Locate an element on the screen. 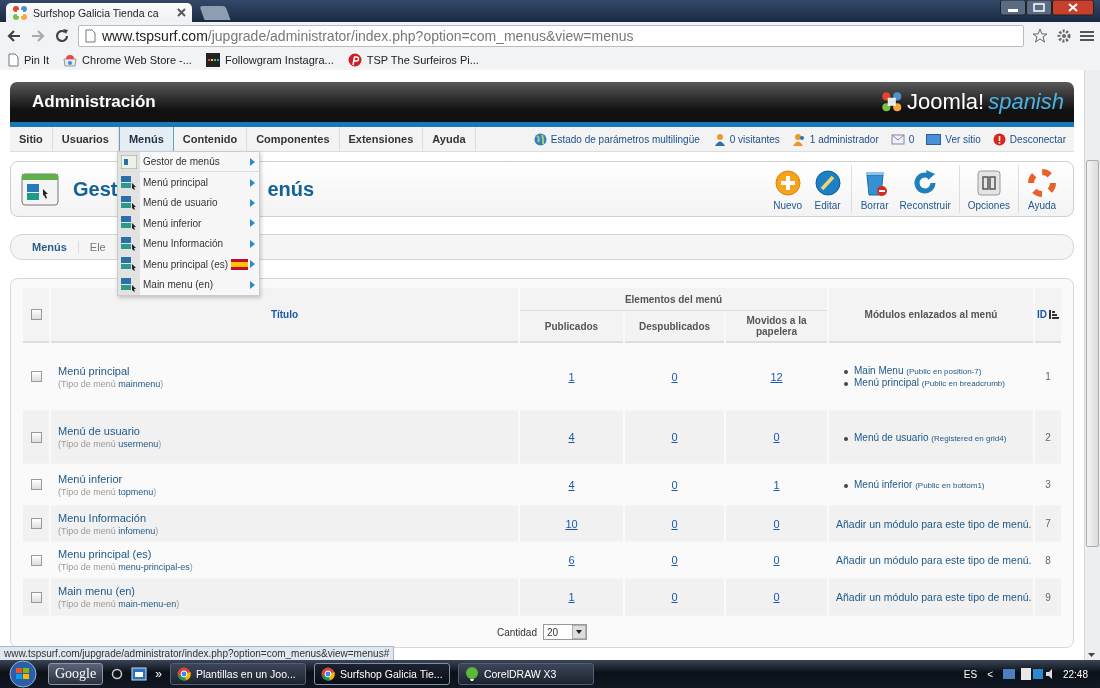  minimize-button is located at coordinates (1013, 8).